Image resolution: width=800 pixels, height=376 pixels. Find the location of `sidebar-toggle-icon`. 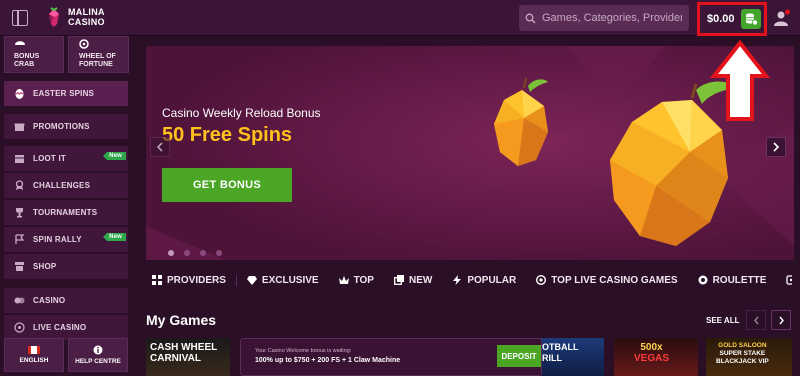

sidebar-toggle-icon is located at coordinates (20, 18).